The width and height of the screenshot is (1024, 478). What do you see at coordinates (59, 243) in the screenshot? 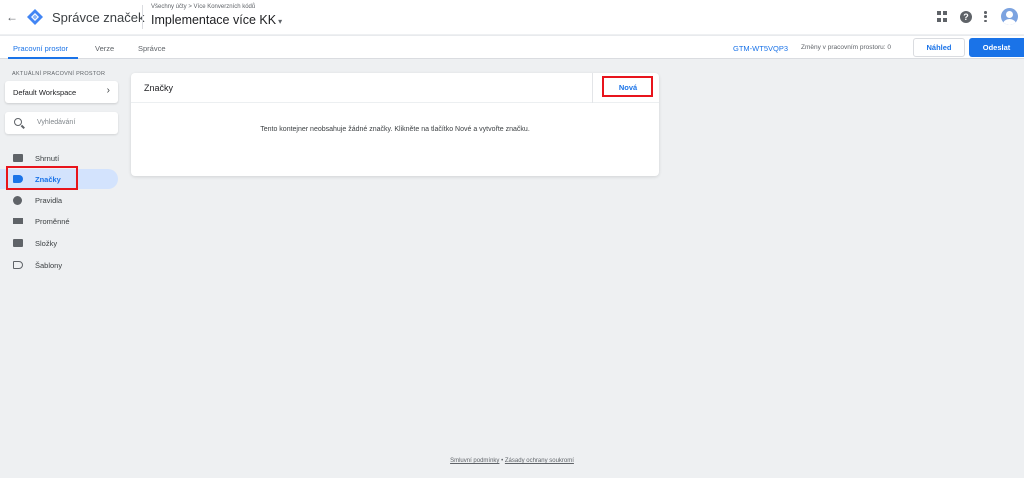
I see `sidebar-item-folders: Složky` at bounding box center [59, 243].